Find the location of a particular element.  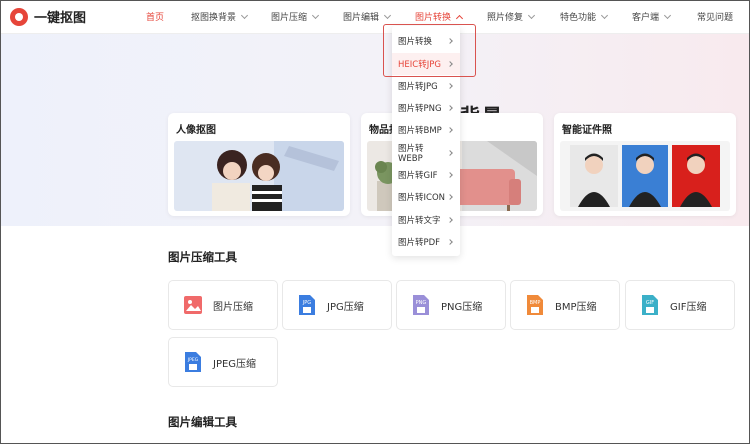

tool-gif-compress: GIF GIF压缩 is located at coordinates (680, 305).